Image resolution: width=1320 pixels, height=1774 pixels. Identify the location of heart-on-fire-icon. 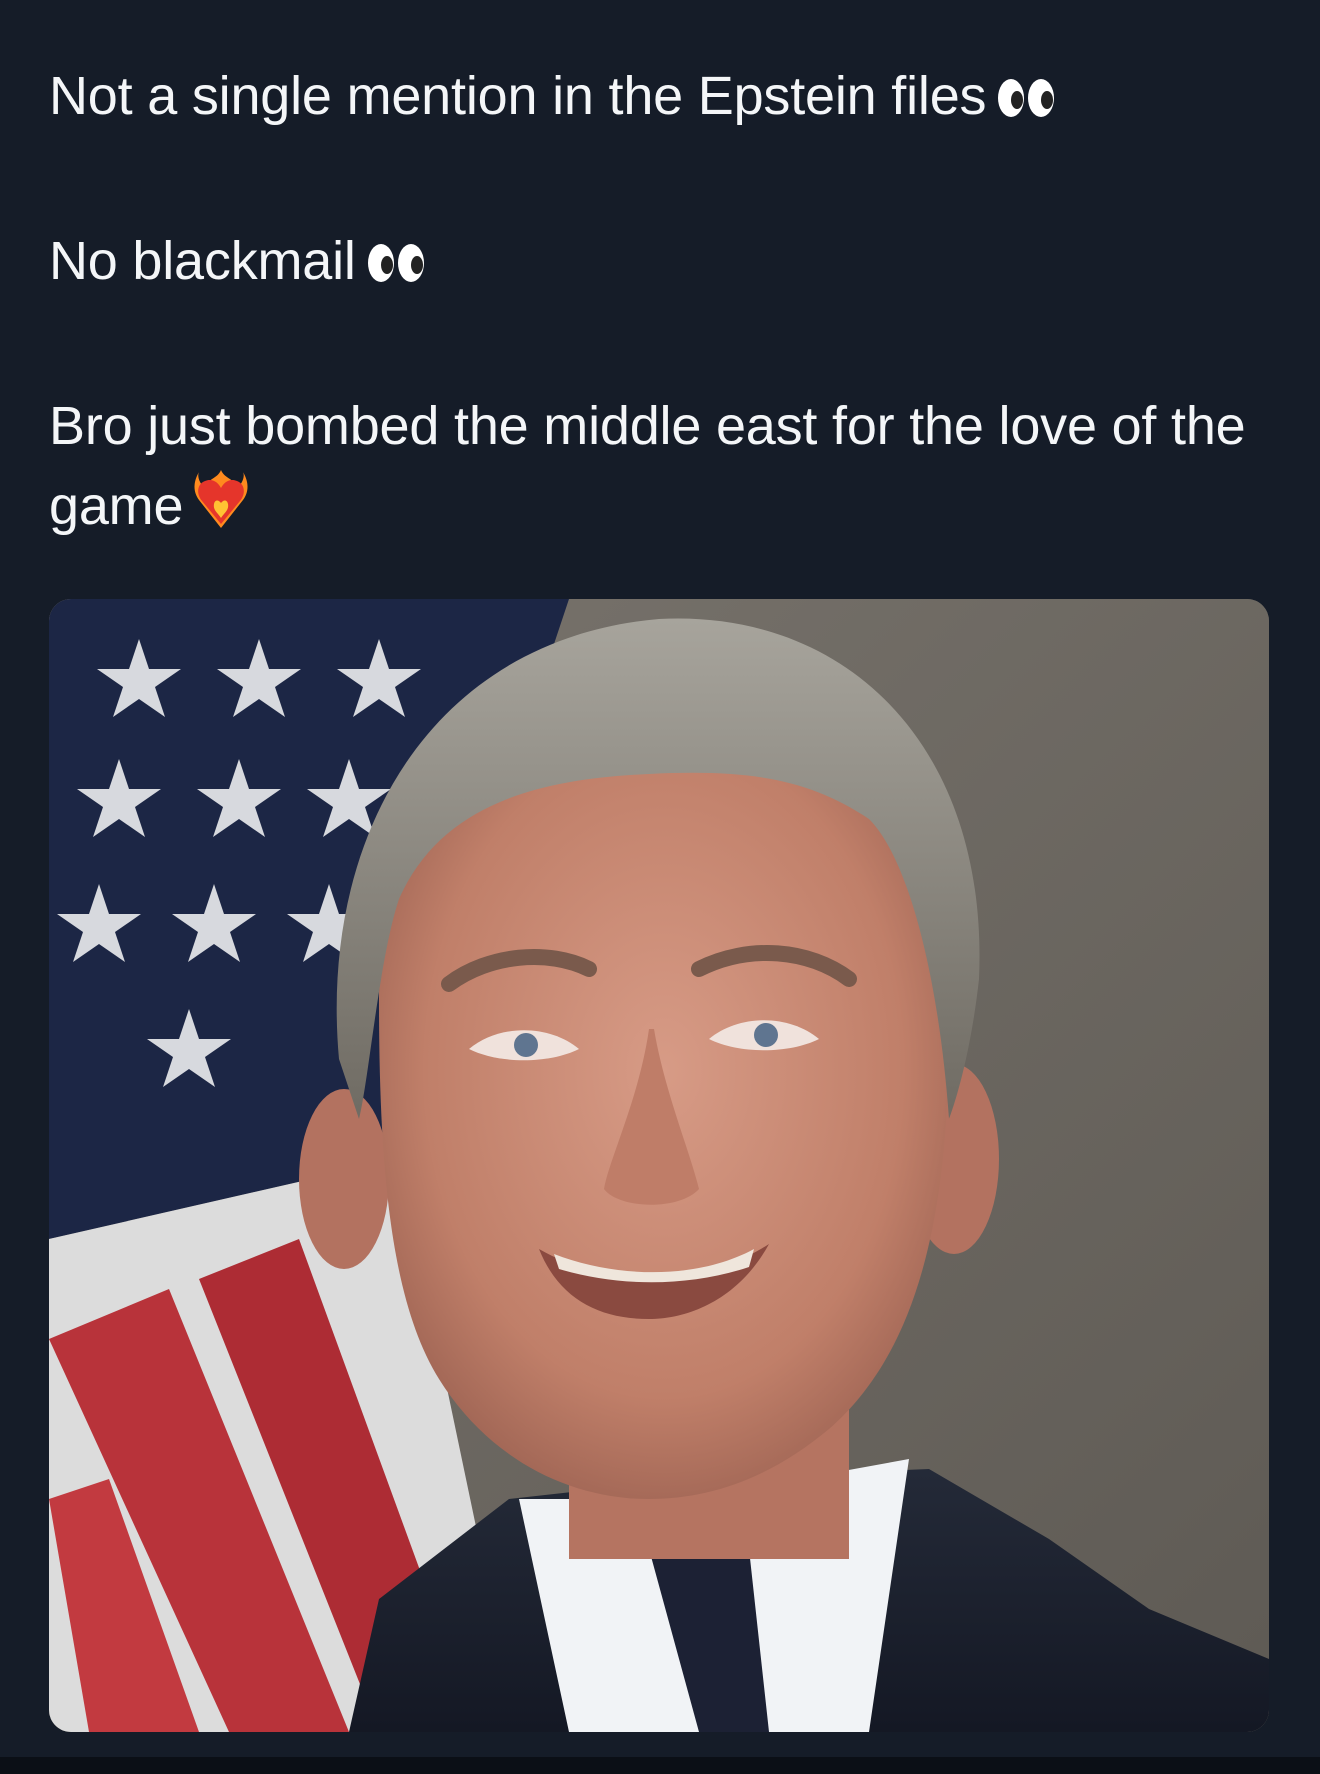
(221, 510).